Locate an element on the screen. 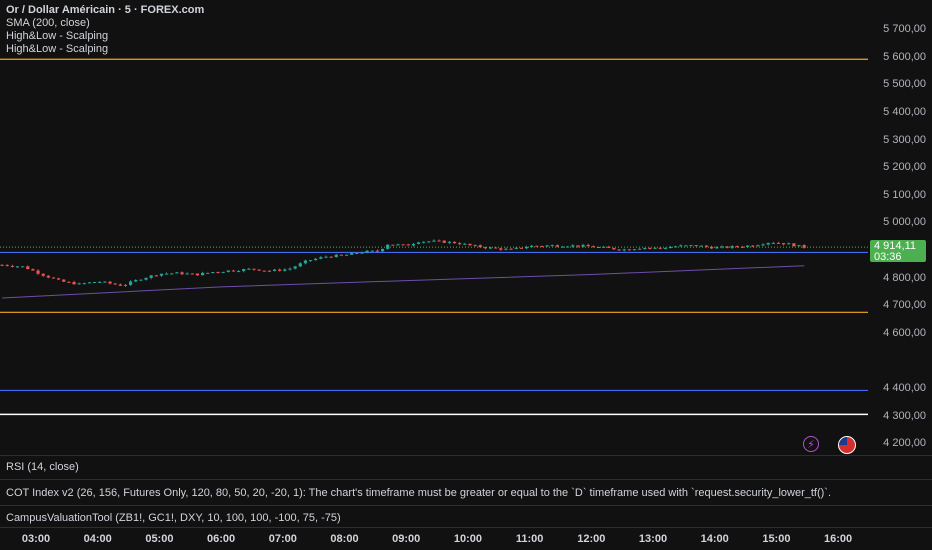 This screenshot has height=550, width=932. price-tick-label: 4 600,00 is located at coordinates (904, 332).